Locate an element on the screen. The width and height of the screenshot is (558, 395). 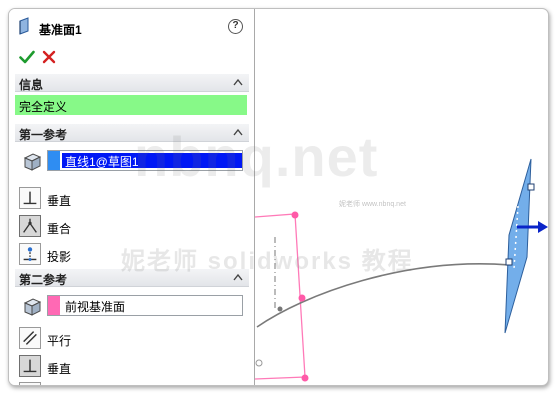
second-ref-section-title: 第二参考 is located at coordinates (43, 280).